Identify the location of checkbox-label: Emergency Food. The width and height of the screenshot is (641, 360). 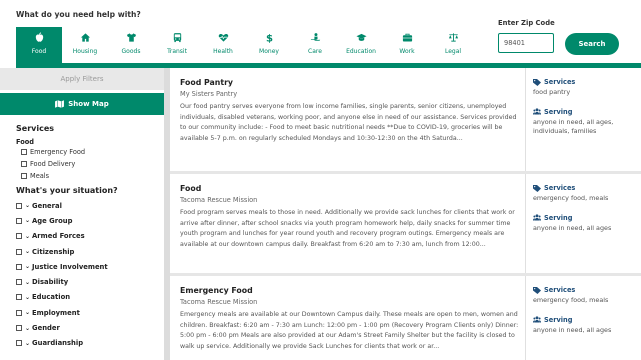
(58, 152).